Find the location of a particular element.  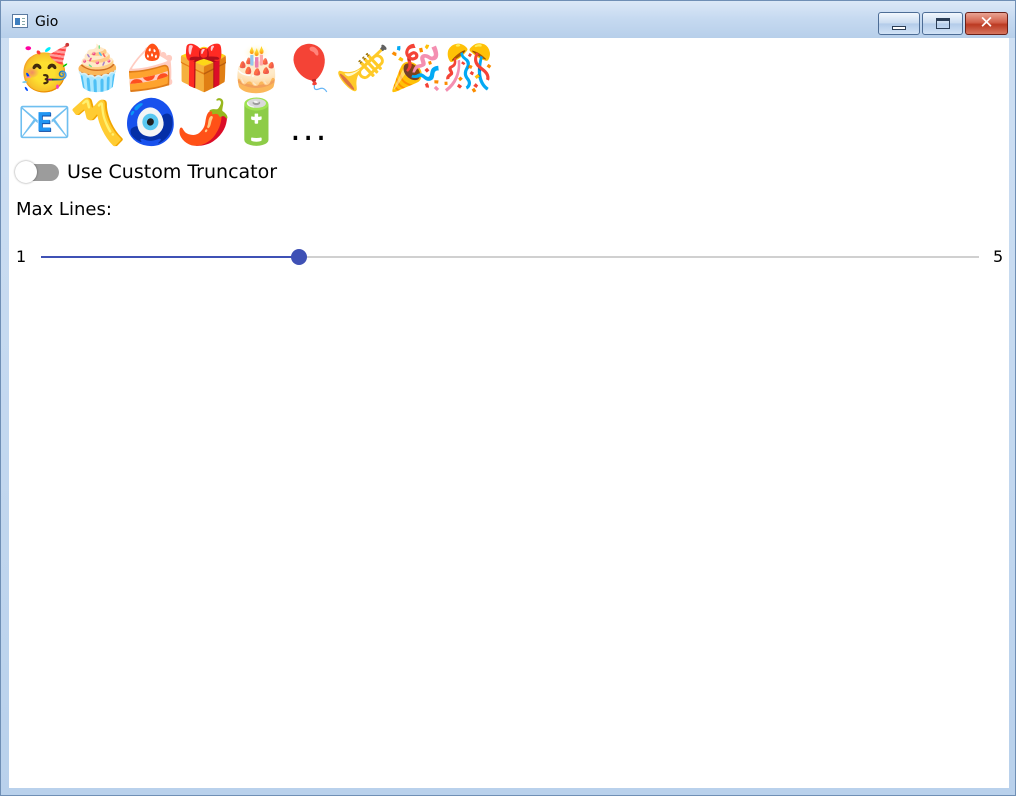

close-button: ✕ is located at coordinates (986, 23).